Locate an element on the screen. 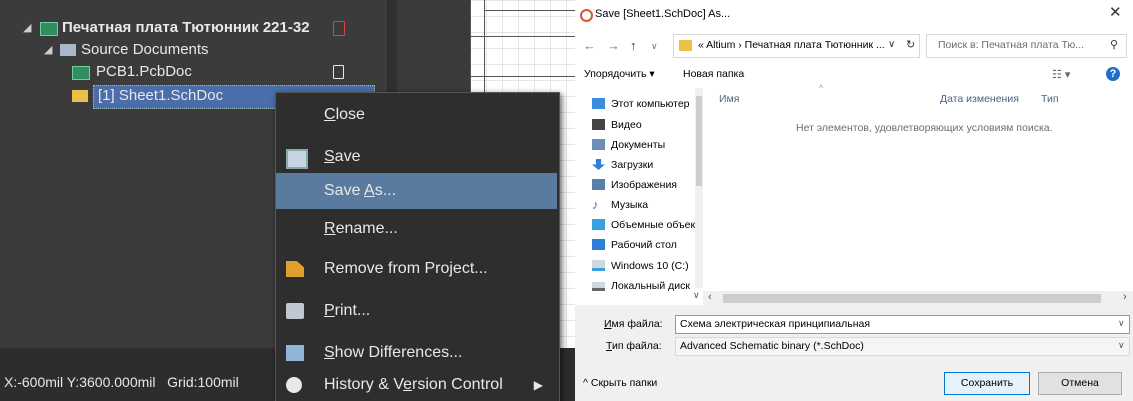 Image resolution: width=1133 pixels, height=401 pixels. column-date: Дата изменения is located at coordinates (979, 99).